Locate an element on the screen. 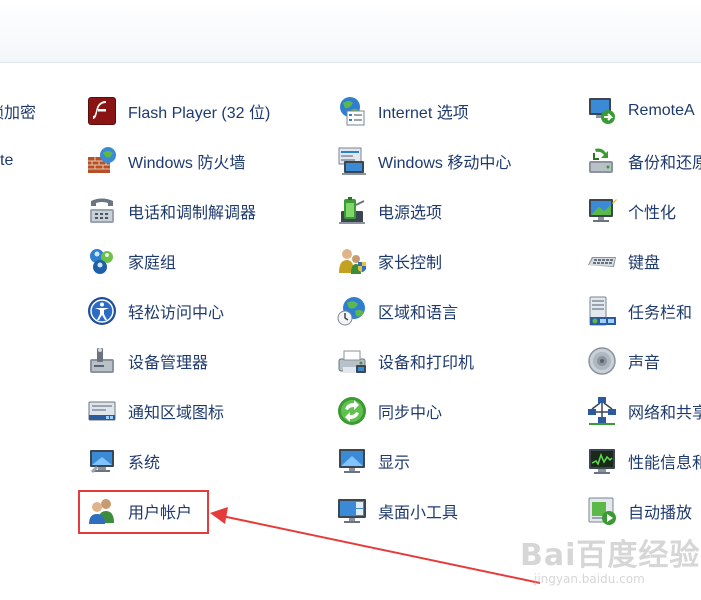 This screenshot has height=600, width=701. watermark-text: Bai百度经验 is located at coordinates (610, 555).